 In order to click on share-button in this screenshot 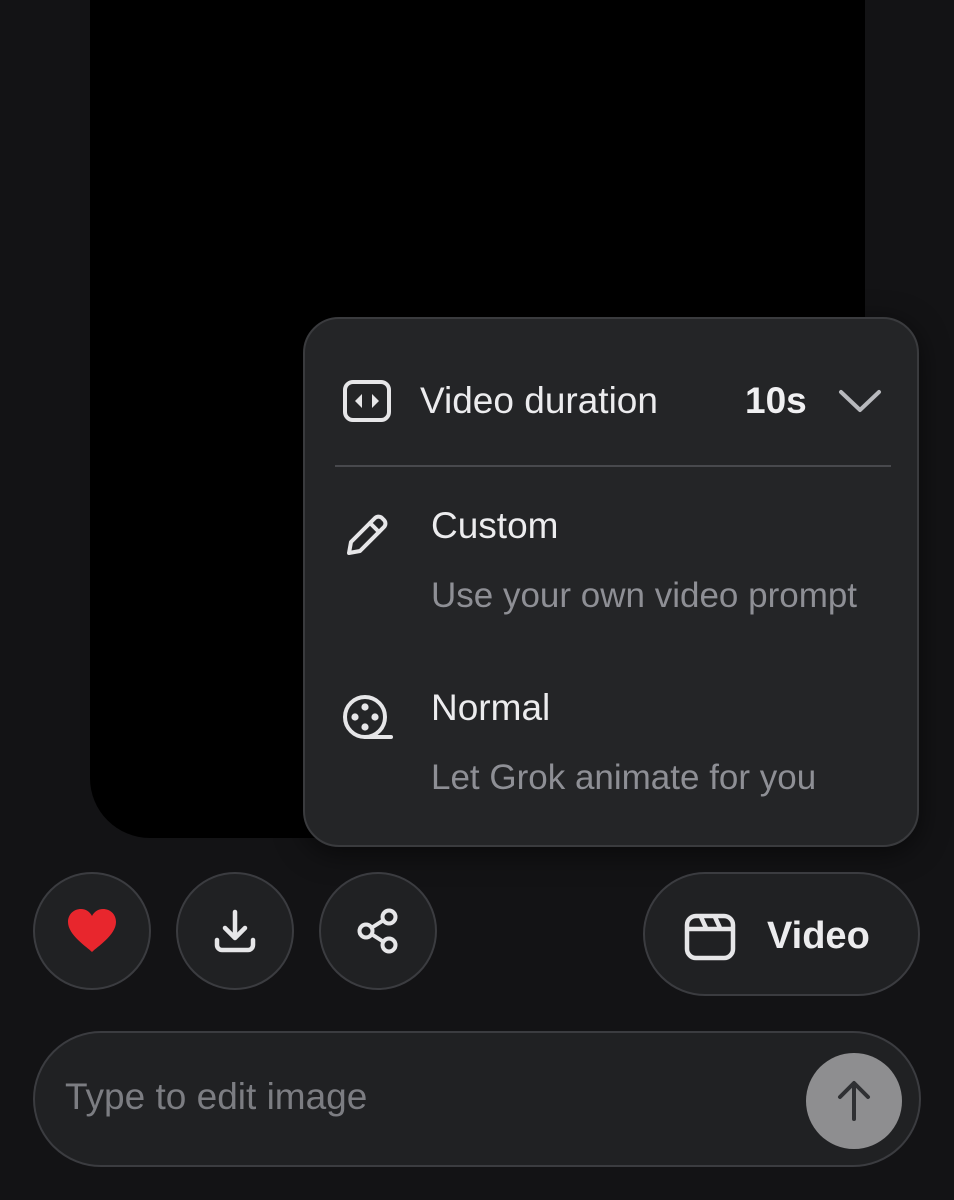, I will do `click(378, 931)`.